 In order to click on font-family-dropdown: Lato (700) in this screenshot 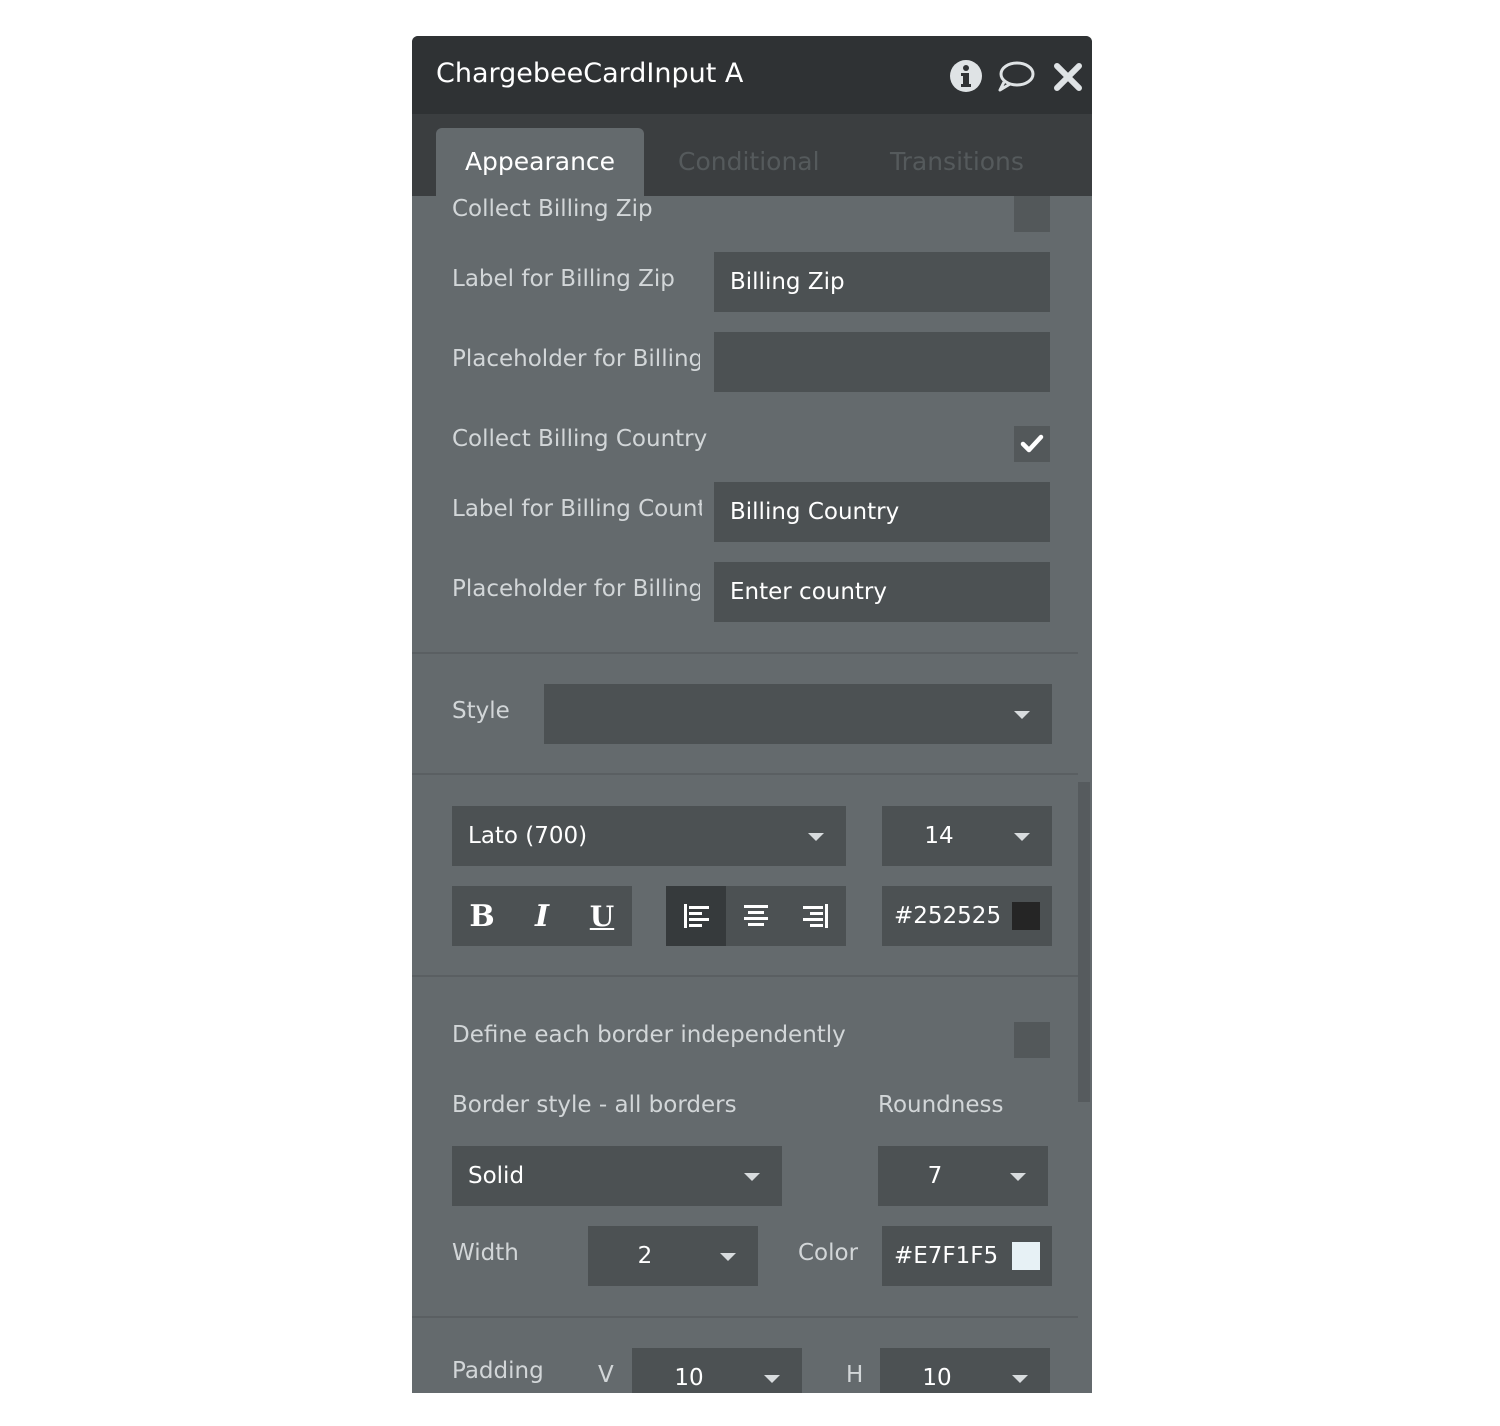, I will do `click(649, 836)`.